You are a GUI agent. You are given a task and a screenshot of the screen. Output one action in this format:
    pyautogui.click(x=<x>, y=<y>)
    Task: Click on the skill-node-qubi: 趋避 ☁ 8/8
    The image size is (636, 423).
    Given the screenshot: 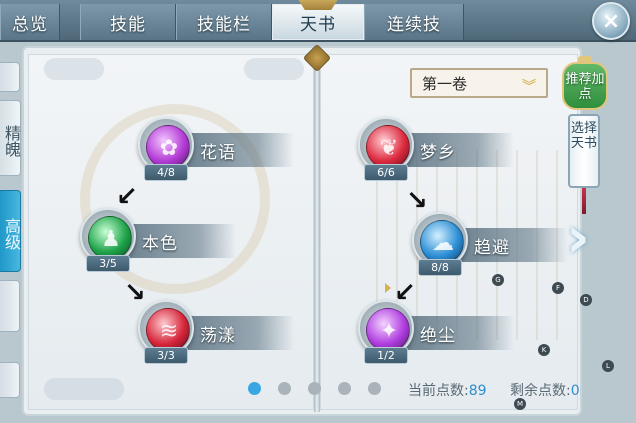 What is the action you would take?
    pyautogui.click(x=490, y=249)
    